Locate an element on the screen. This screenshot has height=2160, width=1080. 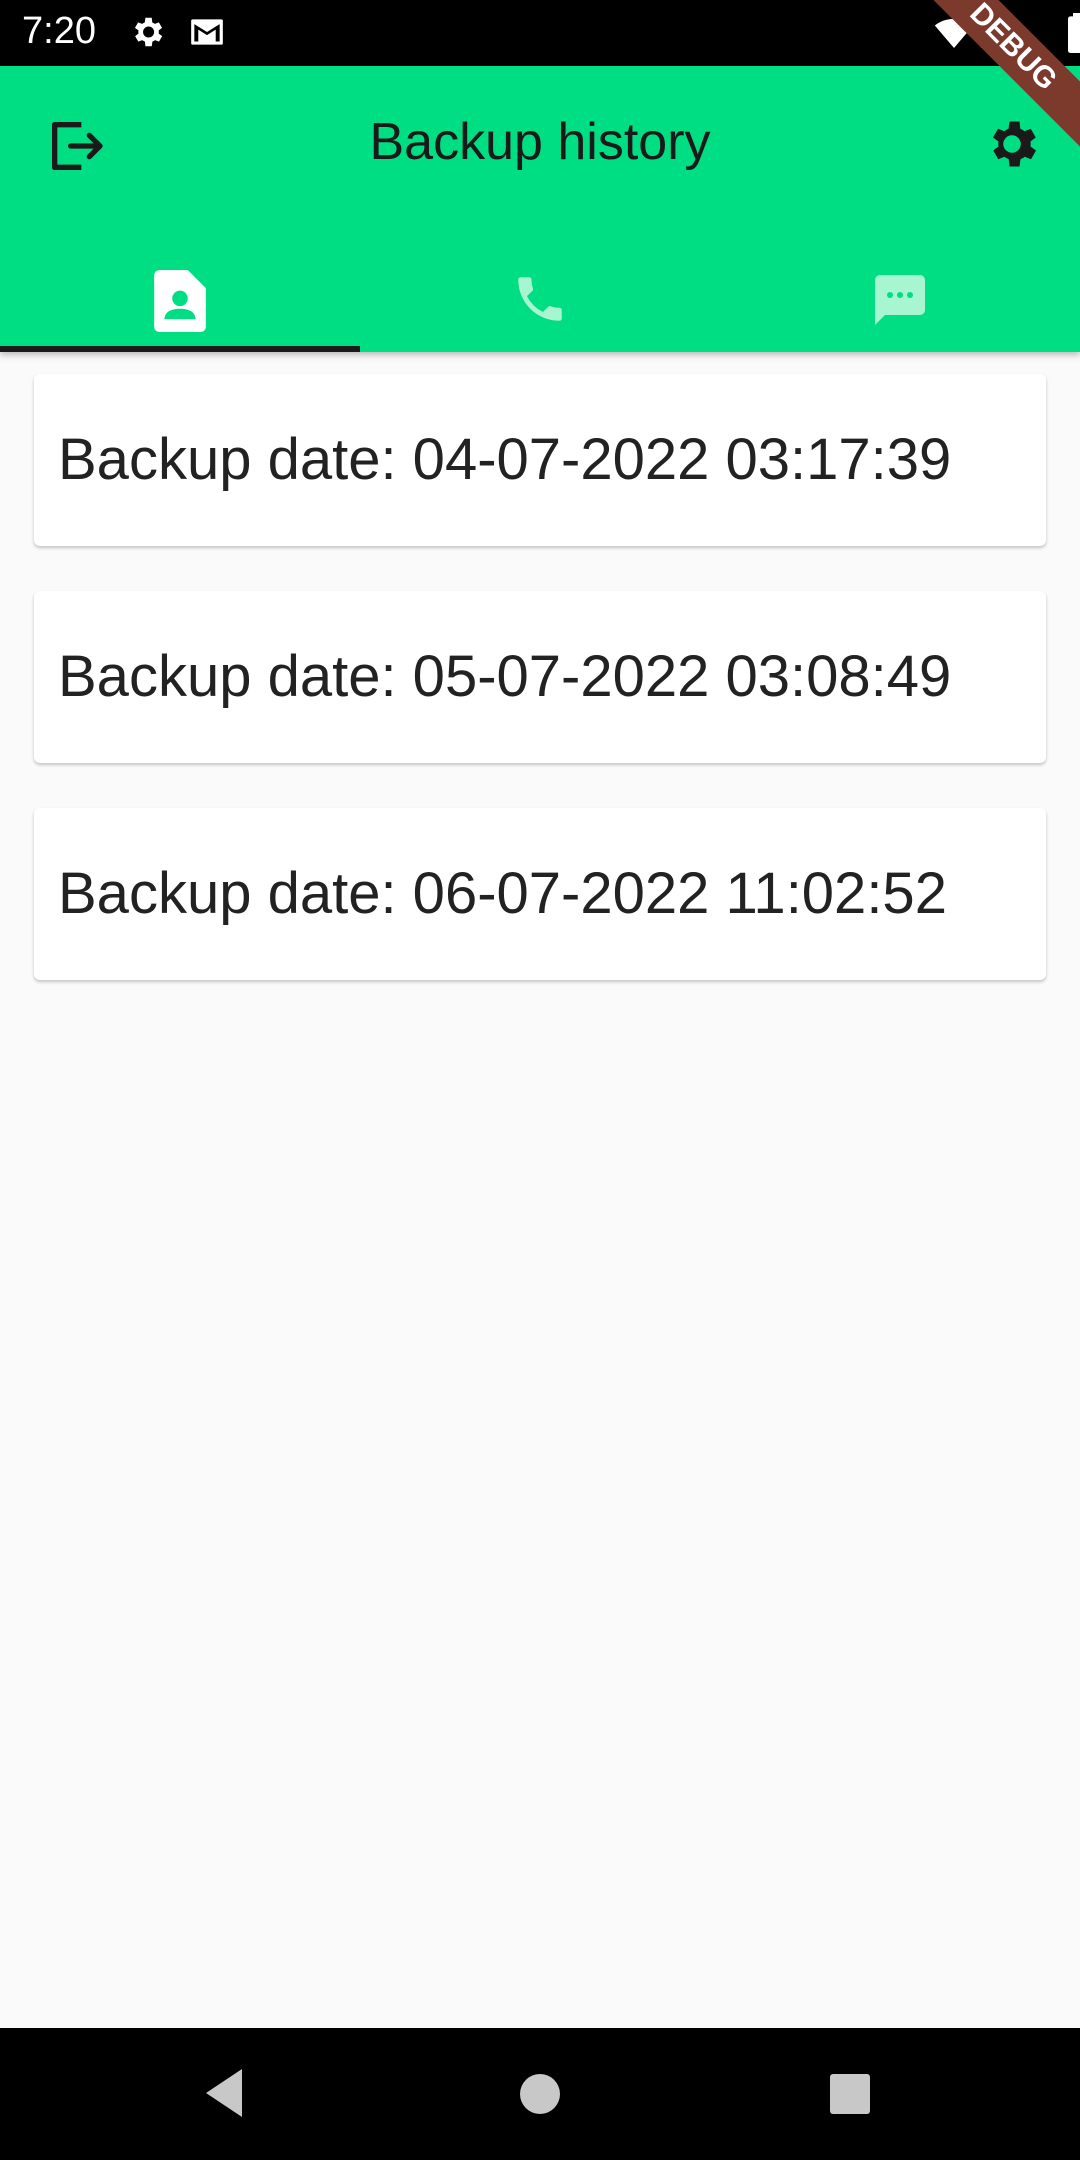
page-title: Backup history is located at coordinates (540, 142).